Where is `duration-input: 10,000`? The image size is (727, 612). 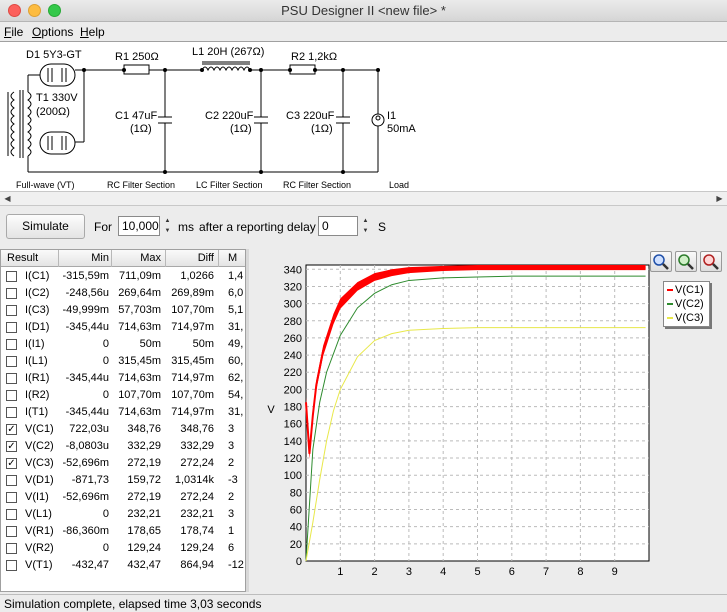 duration-input: 10,000 is located at coordinates (139, 226).